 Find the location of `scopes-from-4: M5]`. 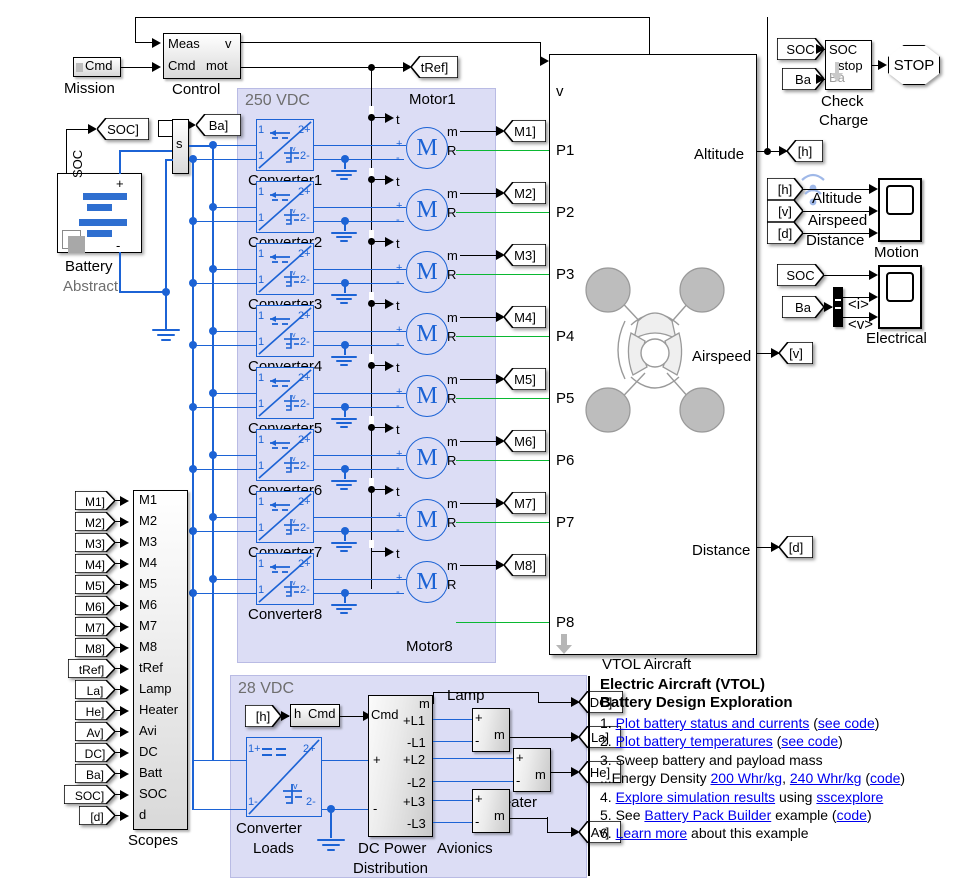

scopes-from-4: M5] is located at coordinates (95, 586).